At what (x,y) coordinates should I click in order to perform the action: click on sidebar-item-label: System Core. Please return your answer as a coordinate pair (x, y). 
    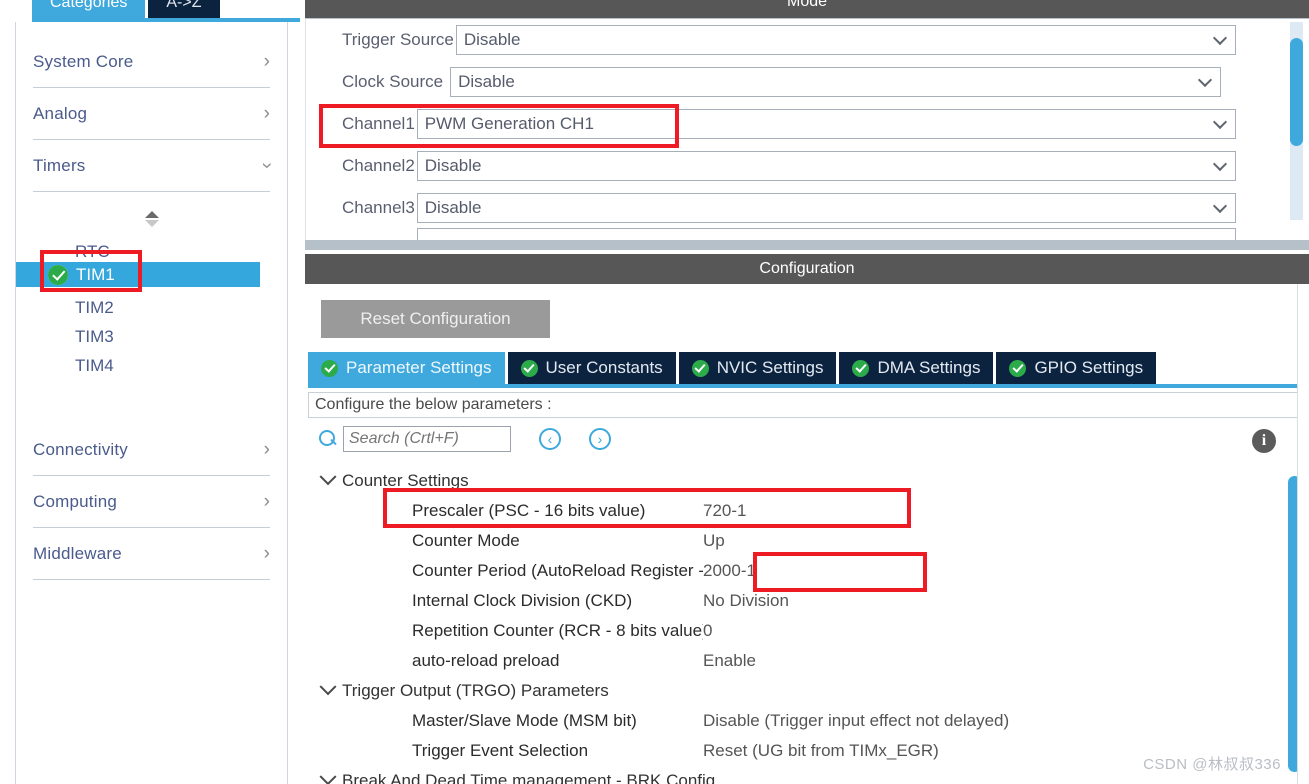
    Looking at the image, I should click on (83, 61).